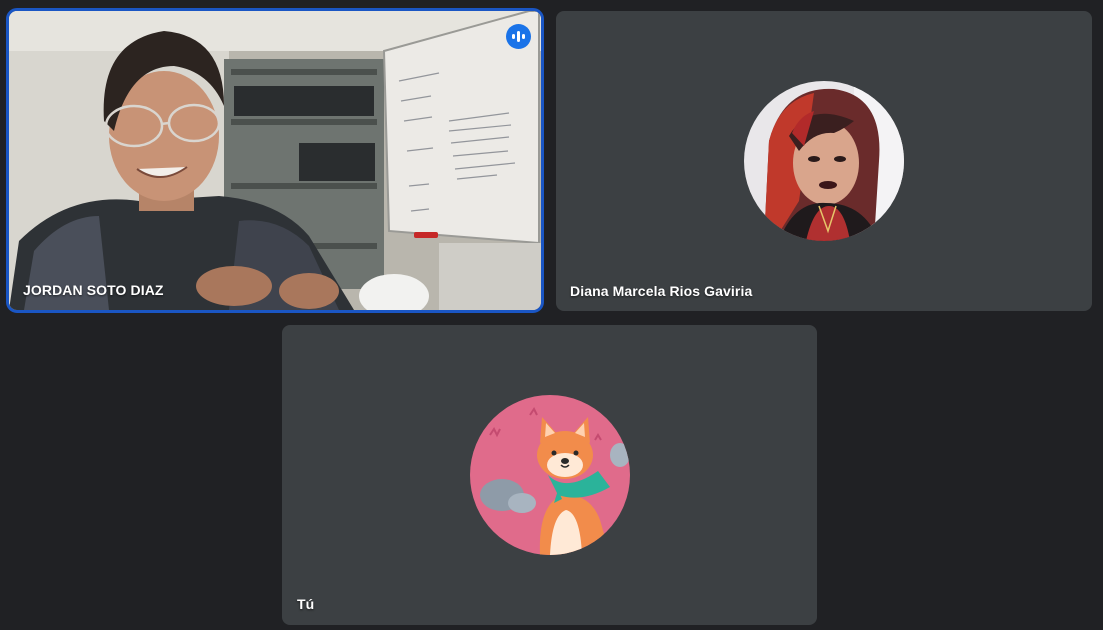  I want to click on participant-name: Diana Marcela Rios Gaviria, so click(661, 291).